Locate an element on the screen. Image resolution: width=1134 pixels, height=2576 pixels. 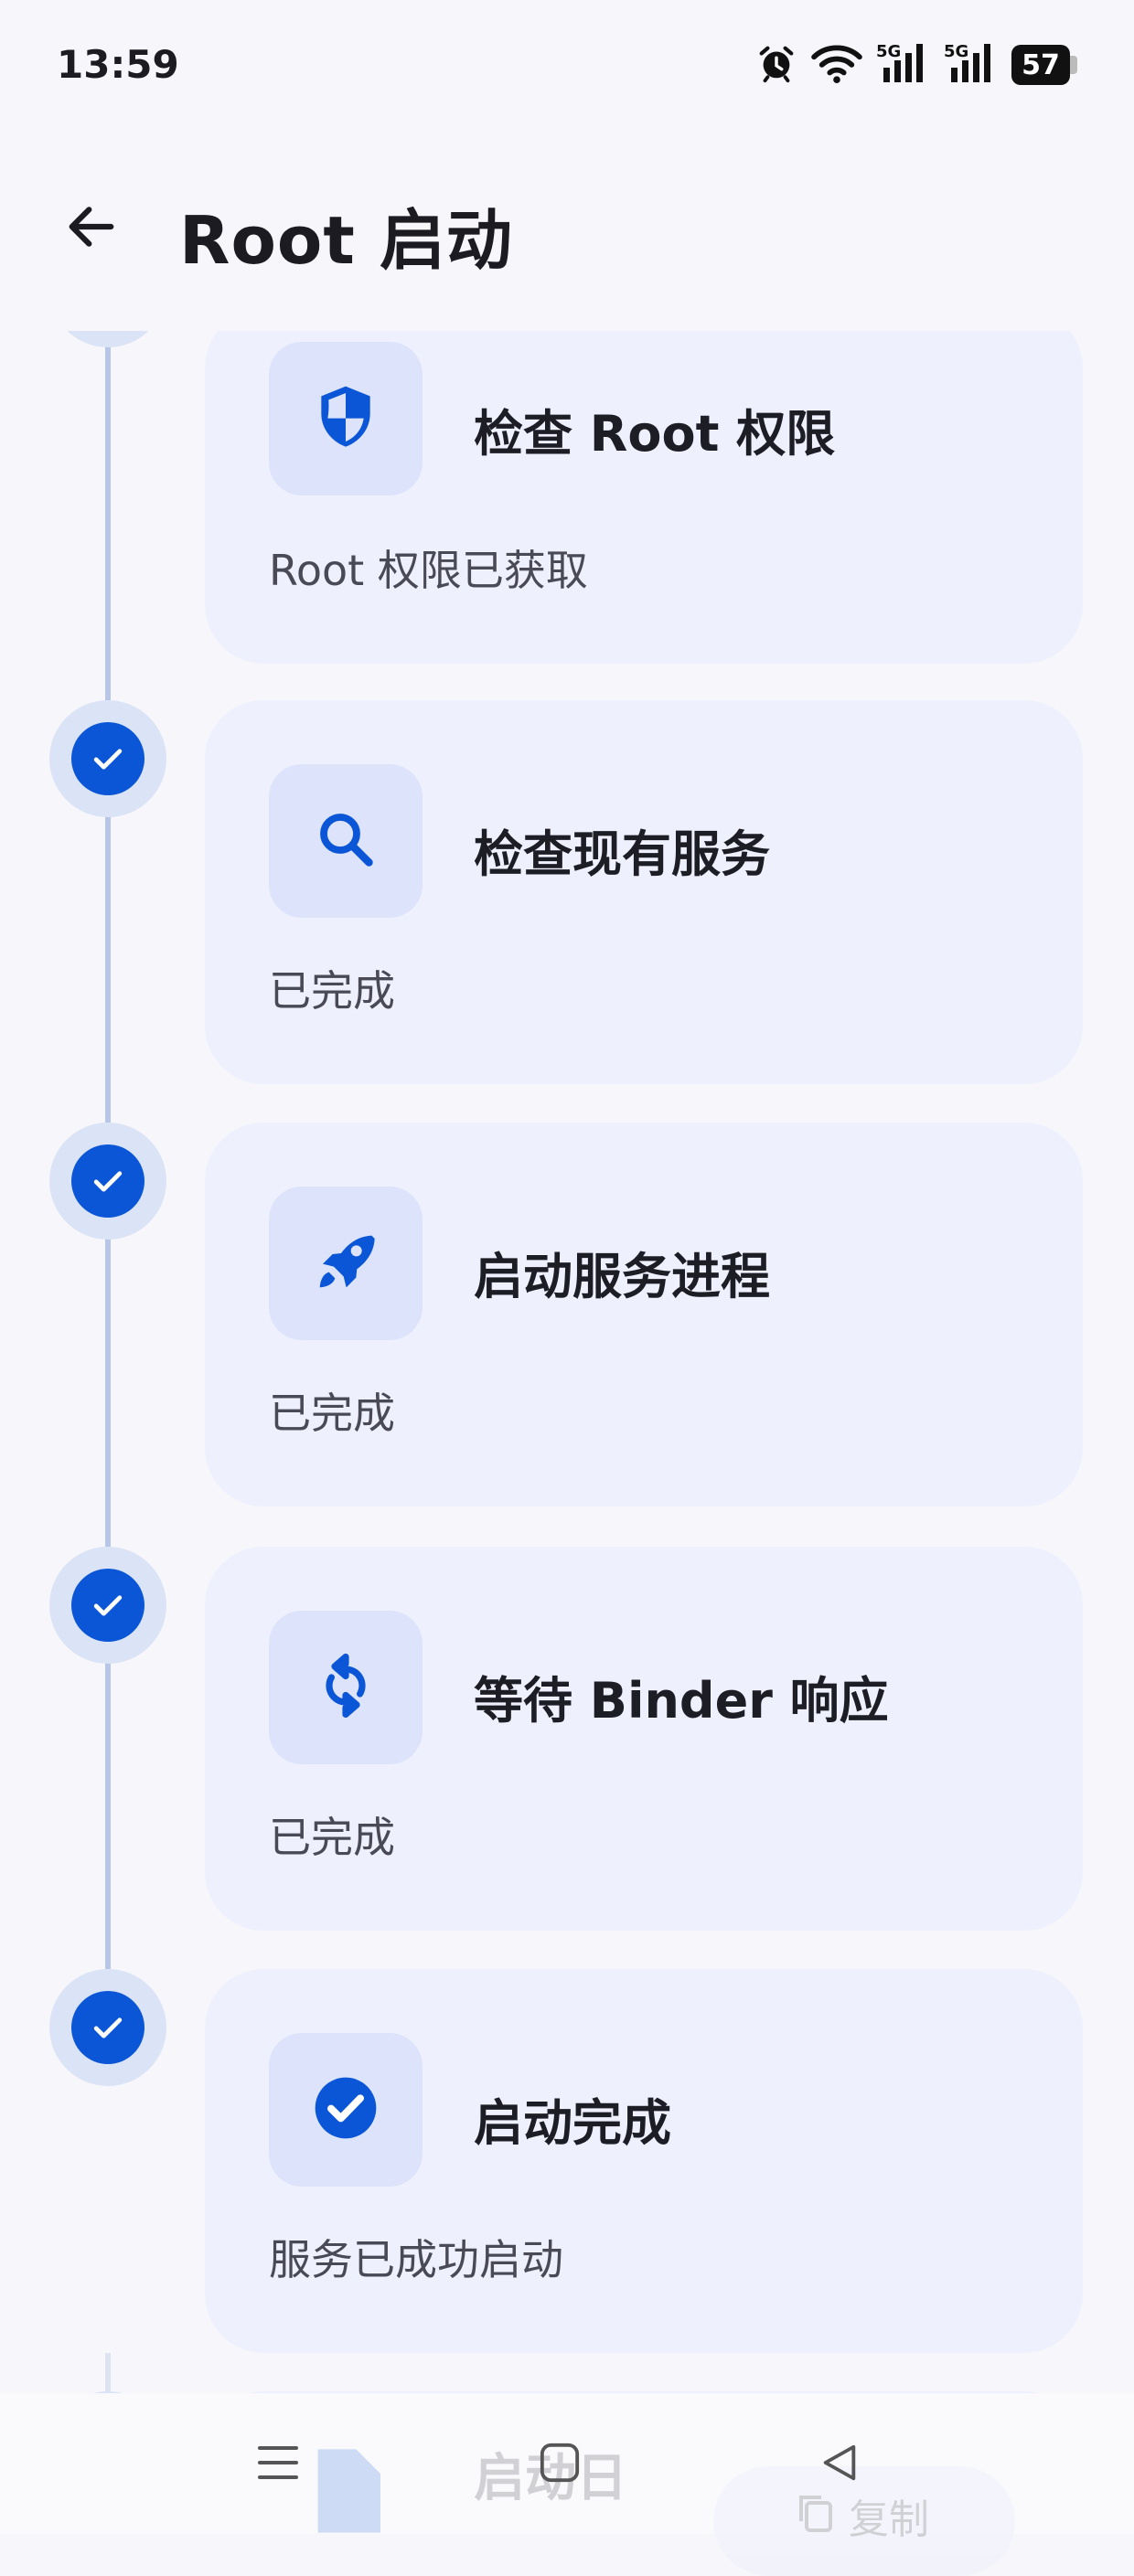
check-circle-icon is located at coordinates (345, 2109).